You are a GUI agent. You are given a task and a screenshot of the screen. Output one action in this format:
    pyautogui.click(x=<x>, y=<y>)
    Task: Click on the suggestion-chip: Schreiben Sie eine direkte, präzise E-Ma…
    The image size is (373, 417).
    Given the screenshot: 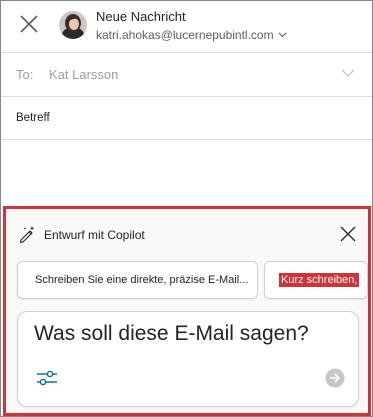 What is the action you would take?
    pyautogui.click(x=137, y=280)
    